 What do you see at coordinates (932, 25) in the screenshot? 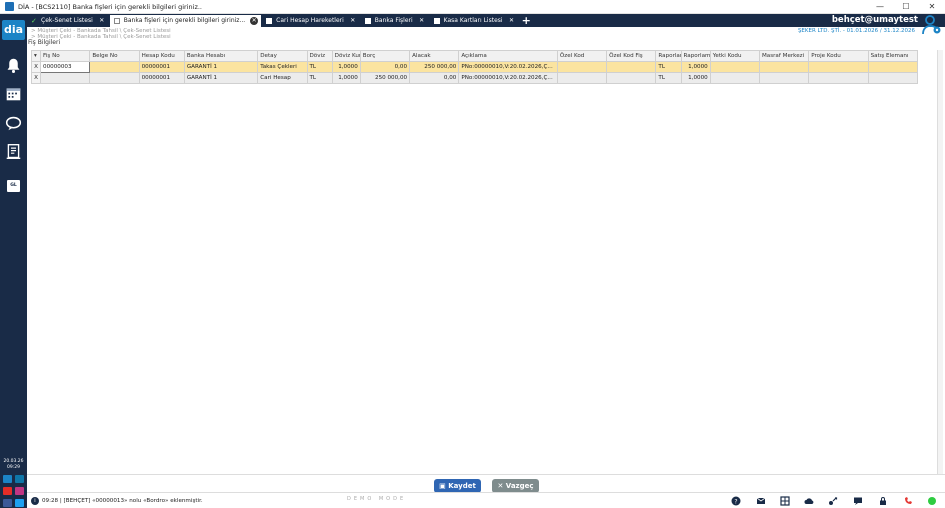
I see `user-settings-icon` at bounding box center [932, 25].